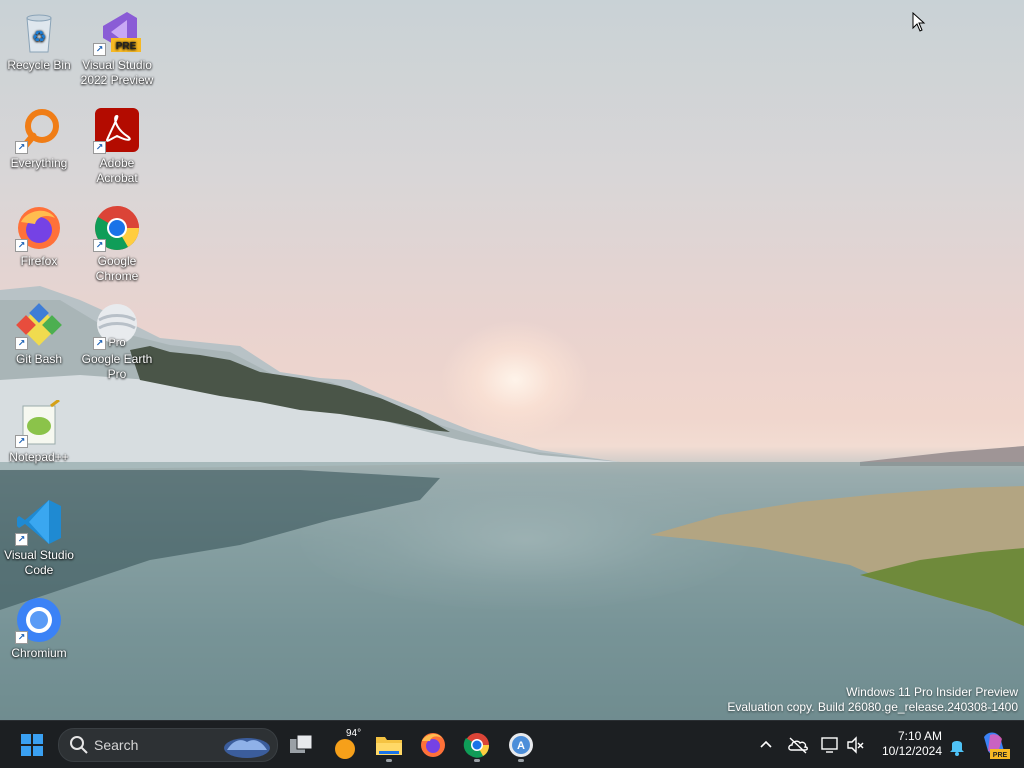 The width and height of the screenshot is (1024, 768). I want to click on search-placeholder: Search, so click(116, 745).